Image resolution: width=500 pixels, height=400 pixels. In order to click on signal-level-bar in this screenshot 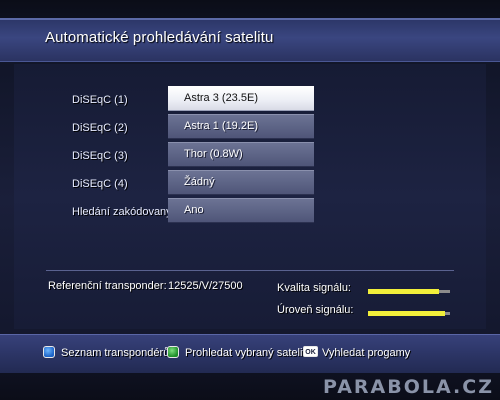, I will do `click(409, 313)`.